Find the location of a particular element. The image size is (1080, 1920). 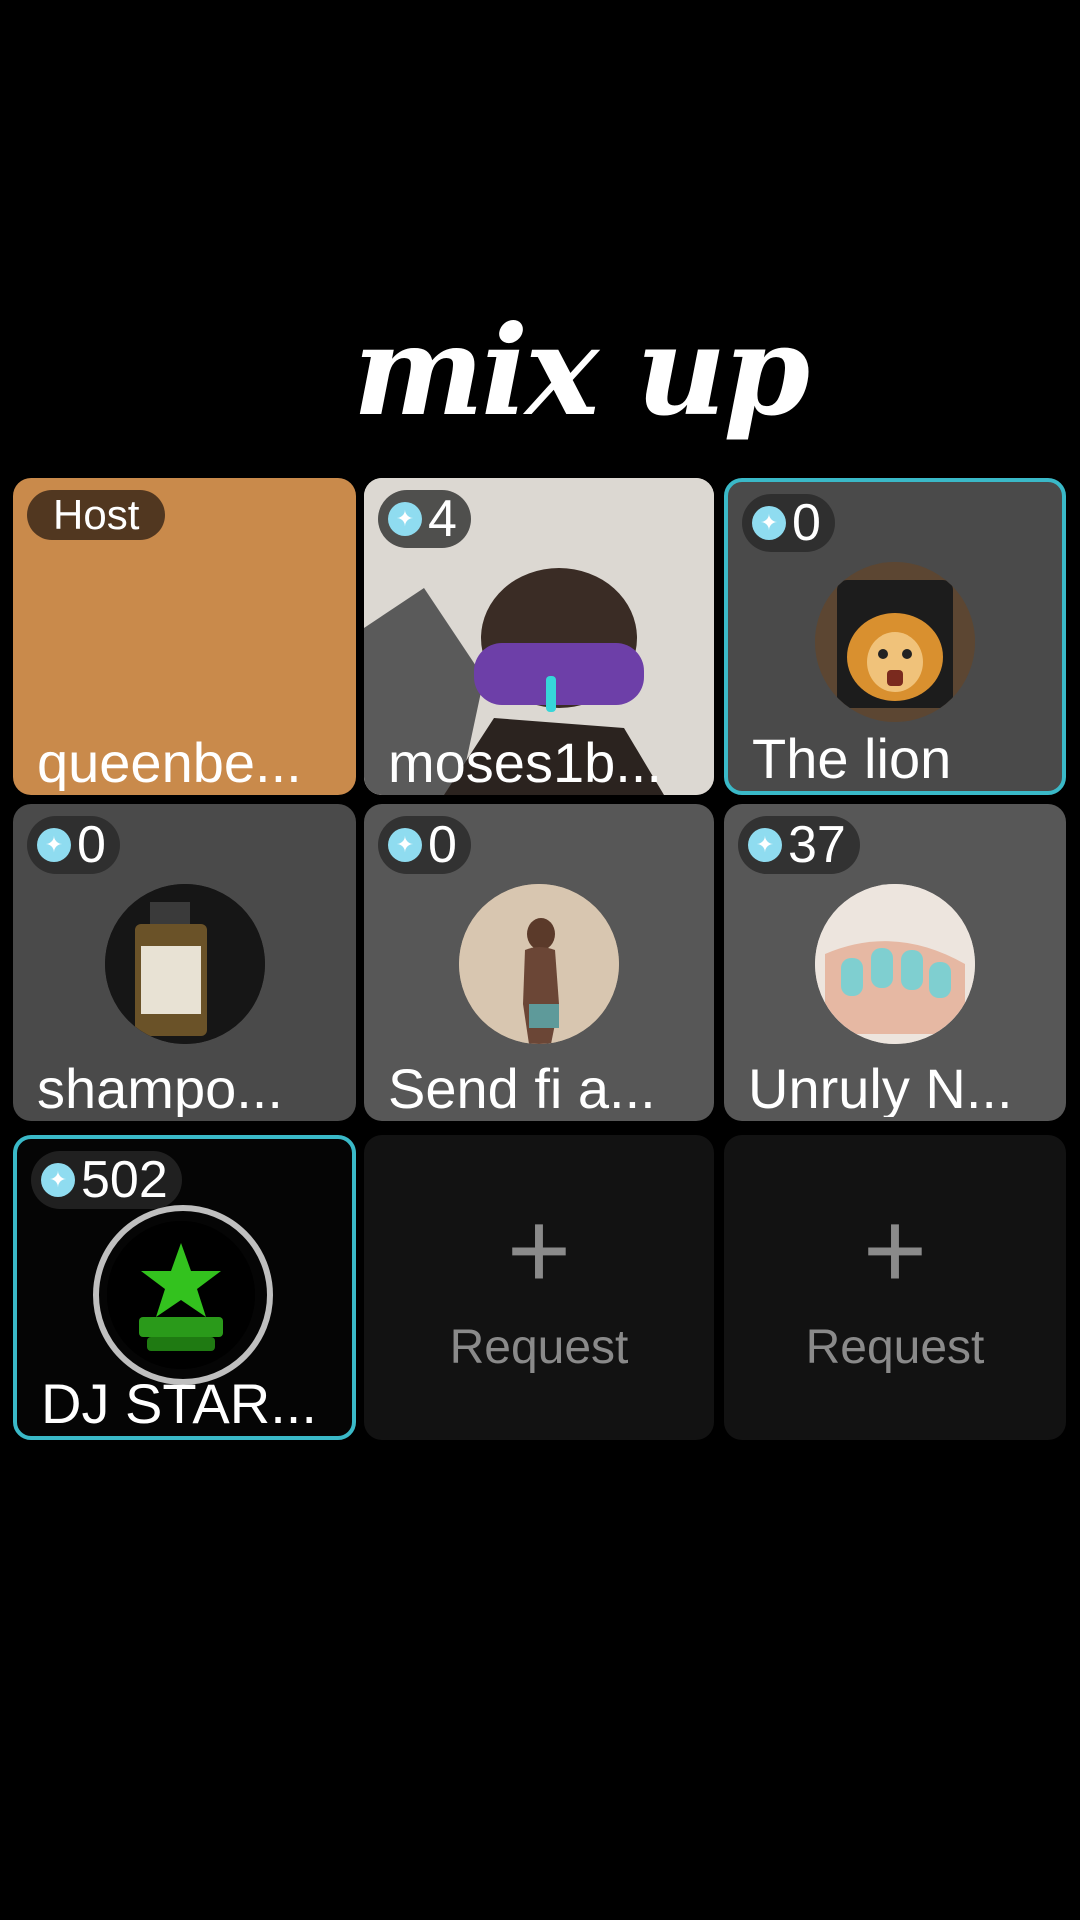

gift-count: 4 is located at coordinates (442, 519).